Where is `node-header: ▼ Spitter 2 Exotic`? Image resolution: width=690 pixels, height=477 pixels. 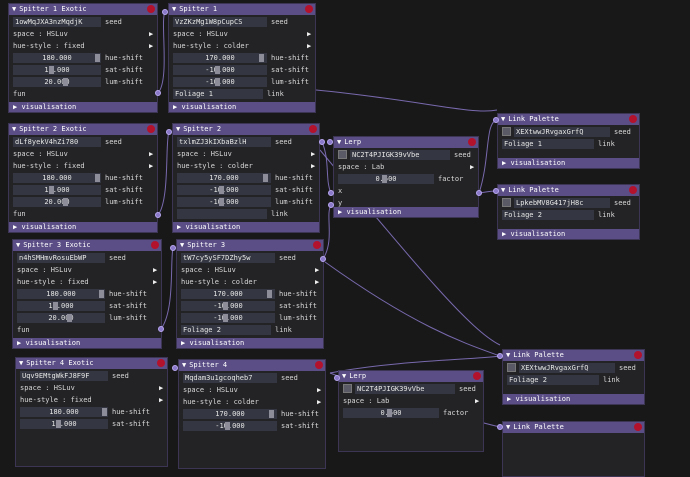 node-header: ▼ Spitter 2 Exotic is located at coordinates (83, 129).